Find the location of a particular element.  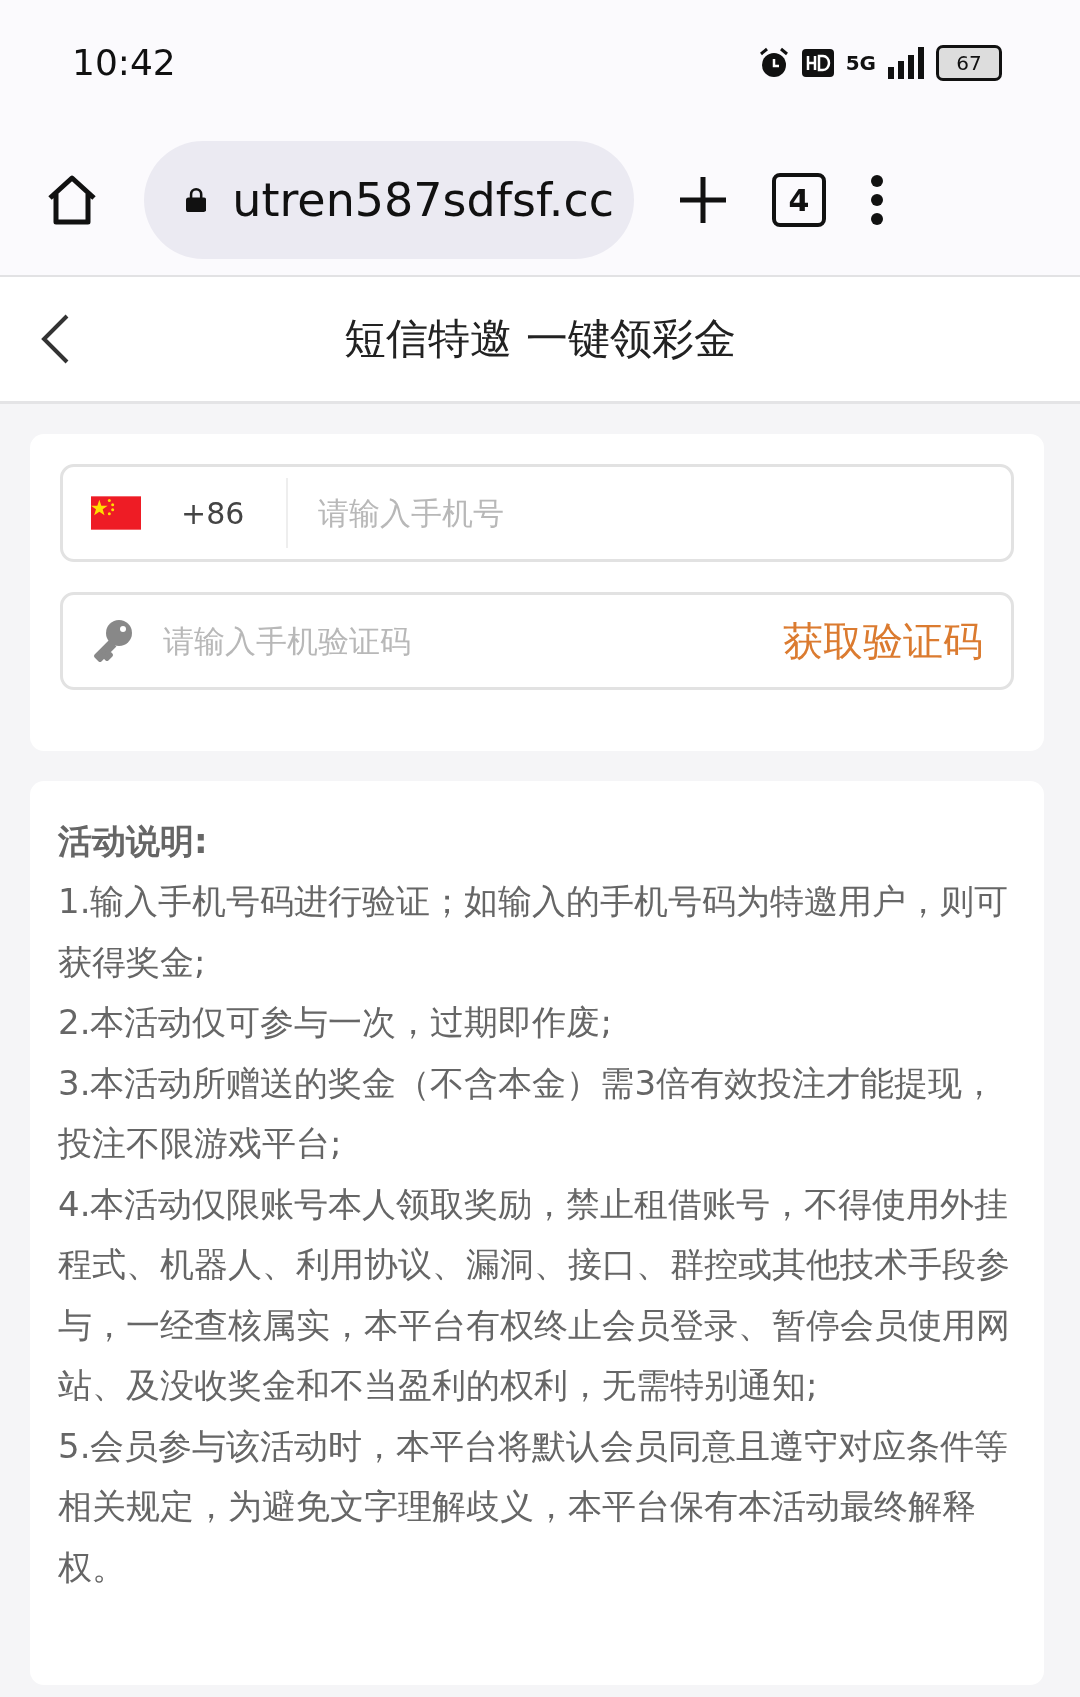

alarm-icon is located at coordinates (773, 62).